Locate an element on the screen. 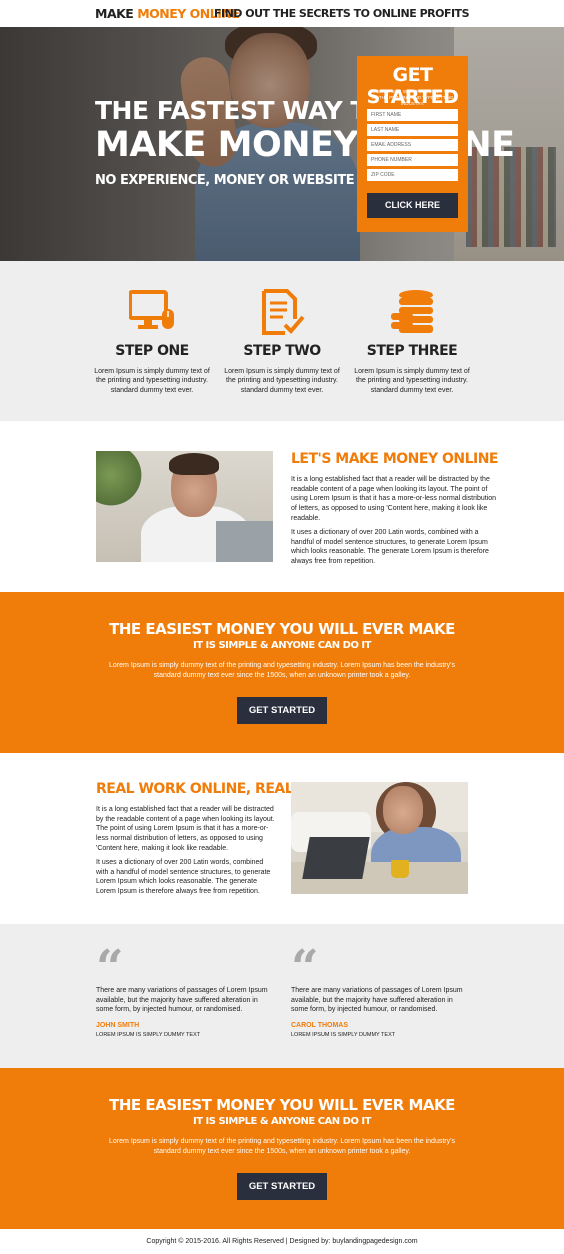  zip-code-field is located at coordinates (412, 175).